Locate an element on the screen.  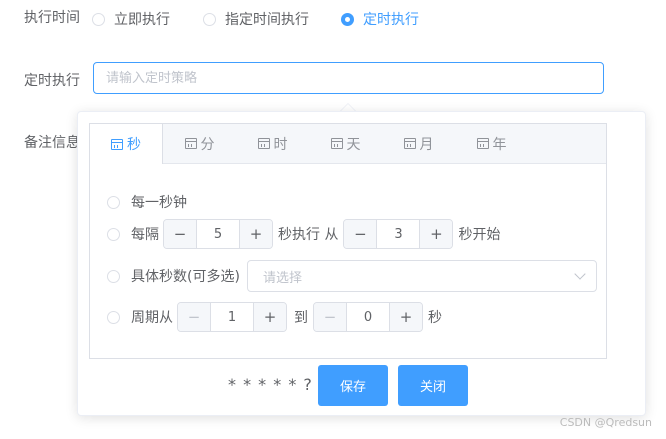
select-placeholder: 请选择 is located at coordinates (282, 278).